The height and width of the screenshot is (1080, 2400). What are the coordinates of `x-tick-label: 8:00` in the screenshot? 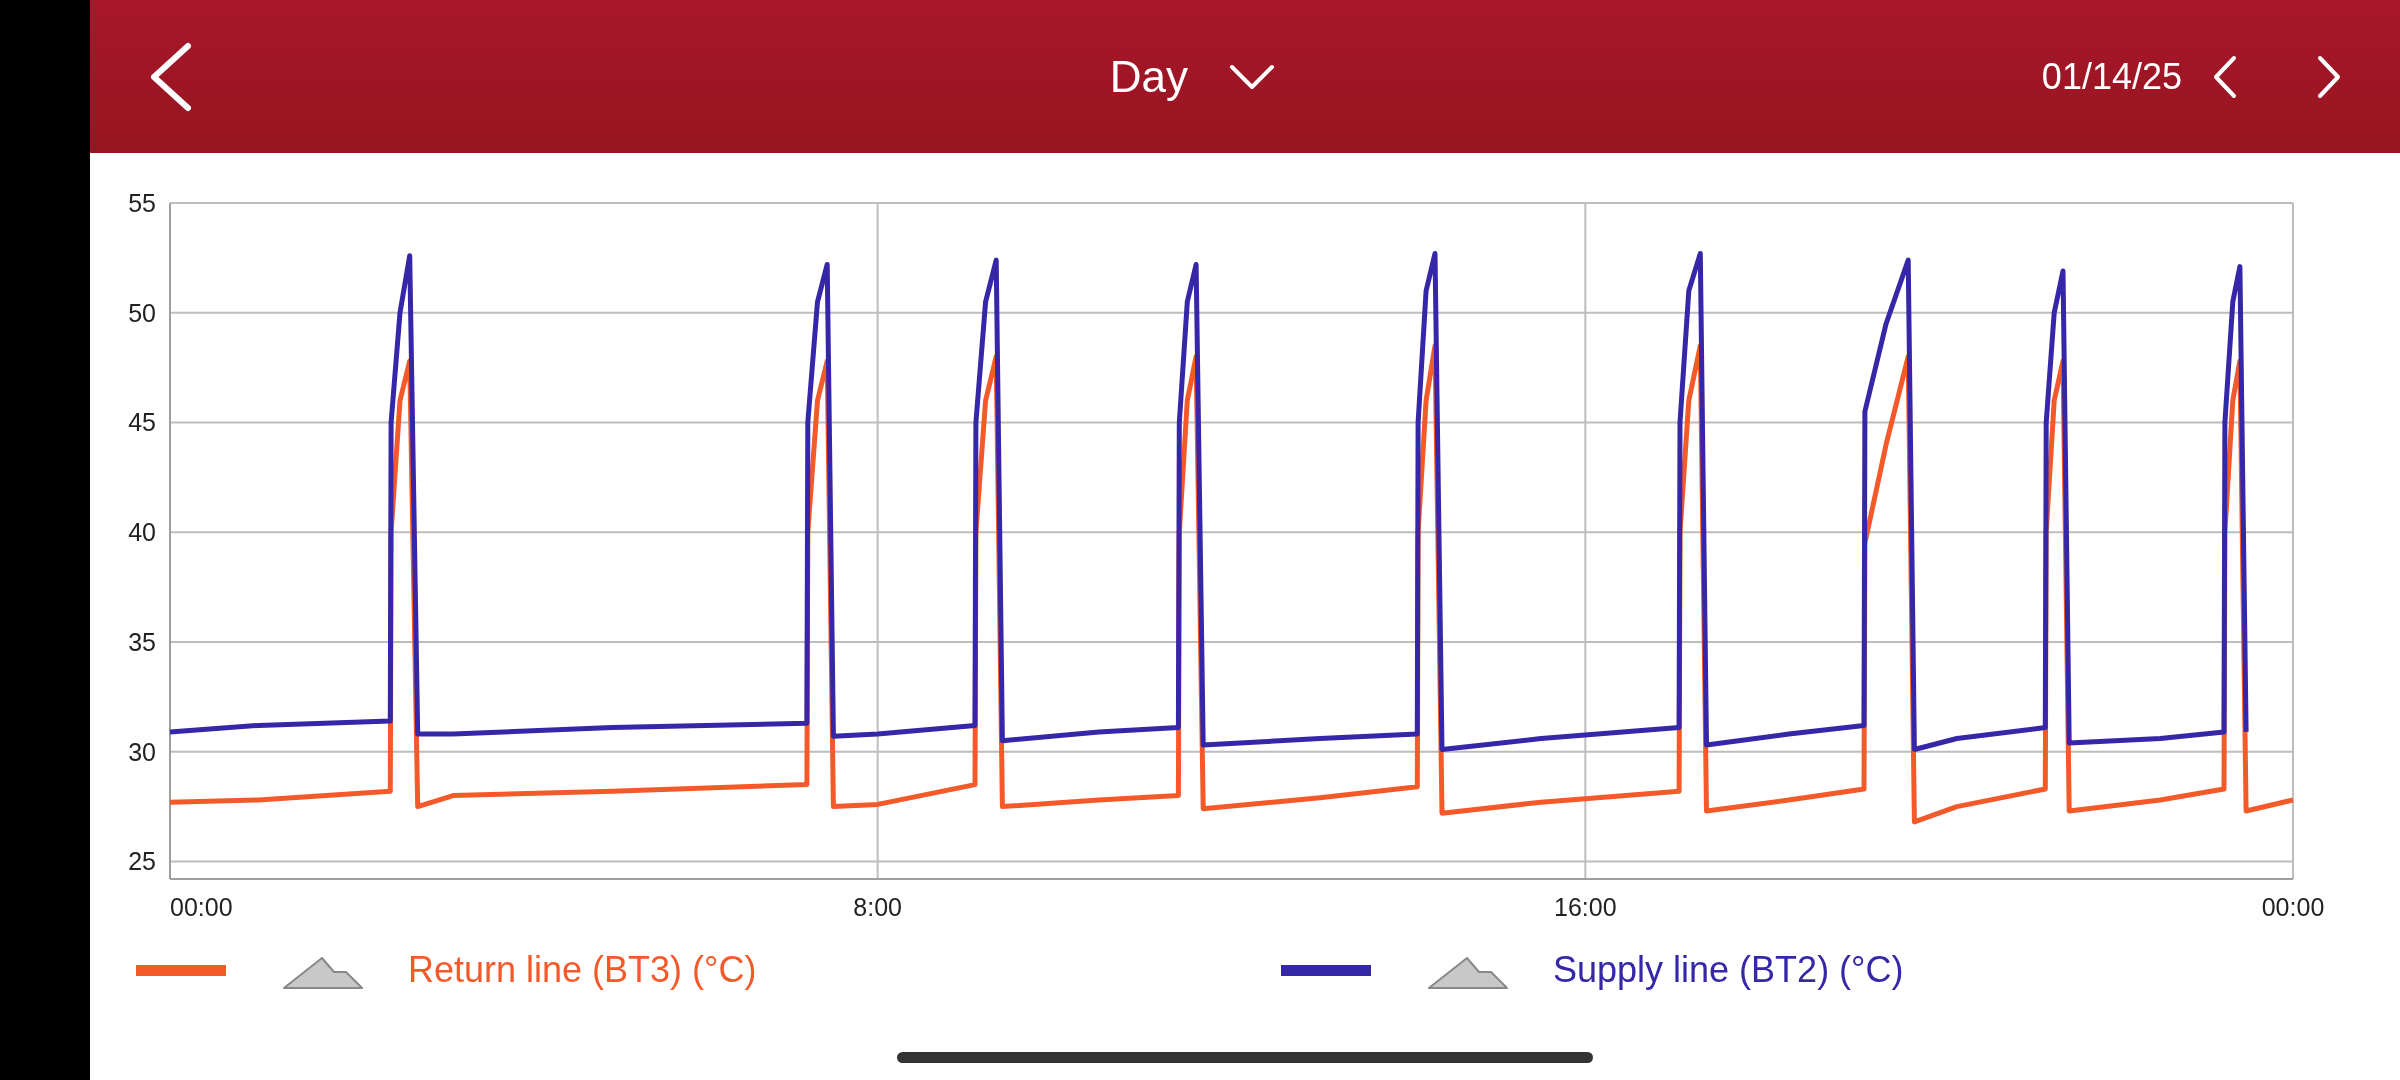 It's located at (877, 907).